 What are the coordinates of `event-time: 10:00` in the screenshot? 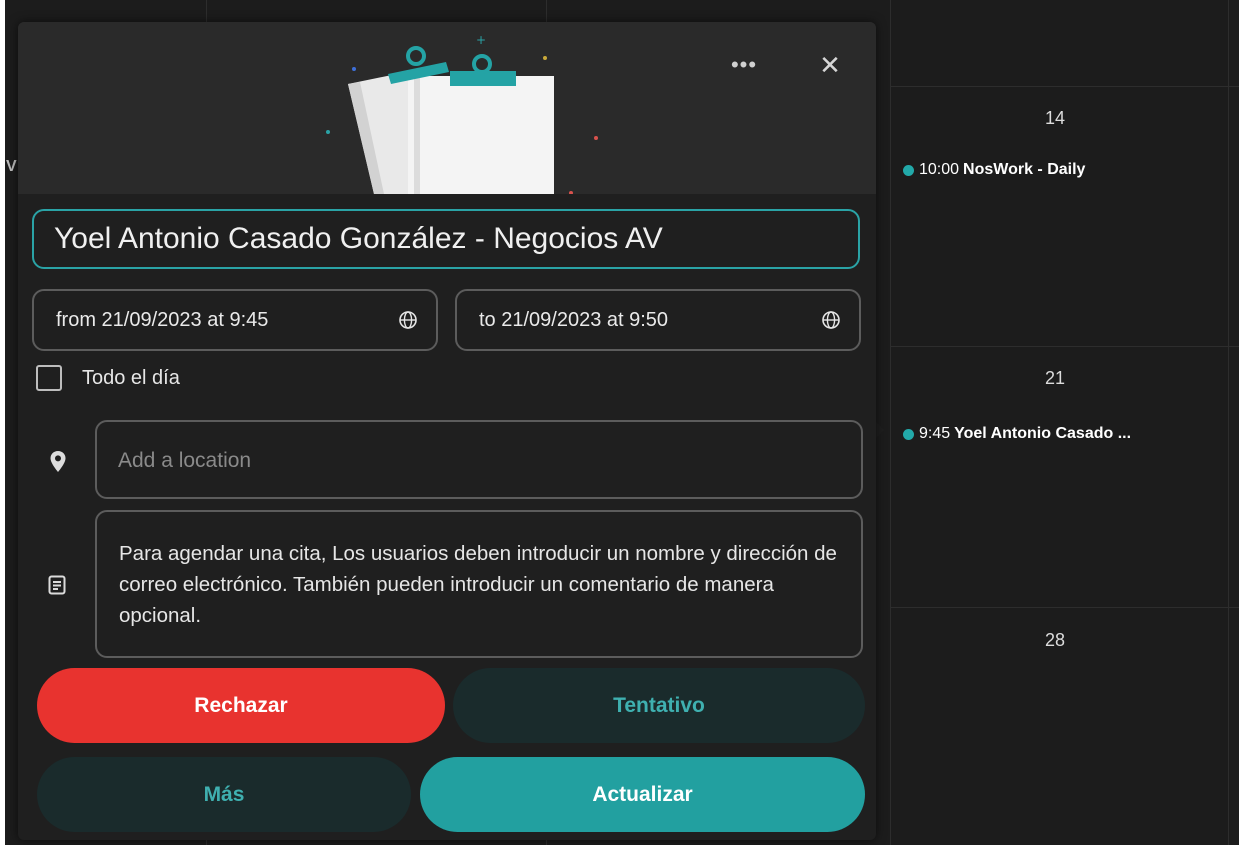 It's located at (939, 169).